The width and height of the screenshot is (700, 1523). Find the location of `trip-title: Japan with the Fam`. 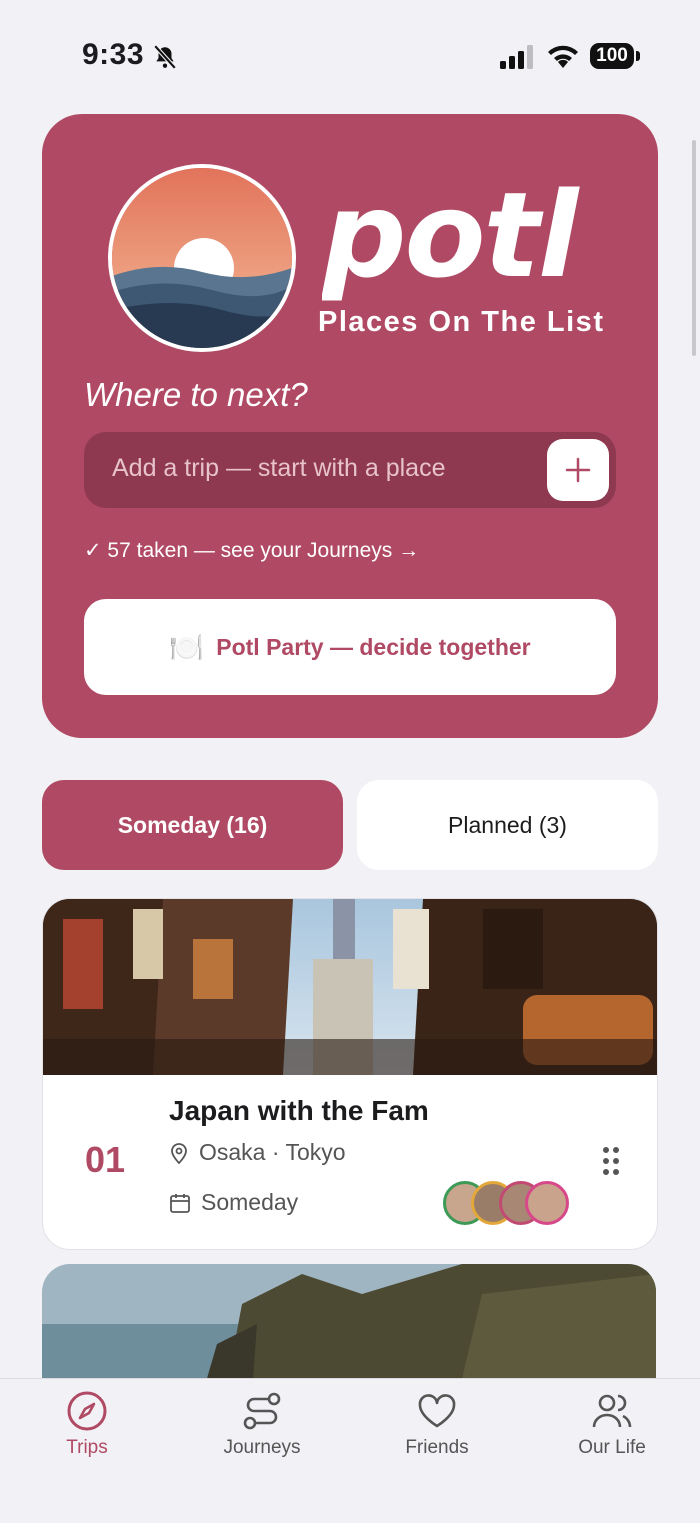

trip-title: Japan with the Fam is located at coordinates (299, 1110).